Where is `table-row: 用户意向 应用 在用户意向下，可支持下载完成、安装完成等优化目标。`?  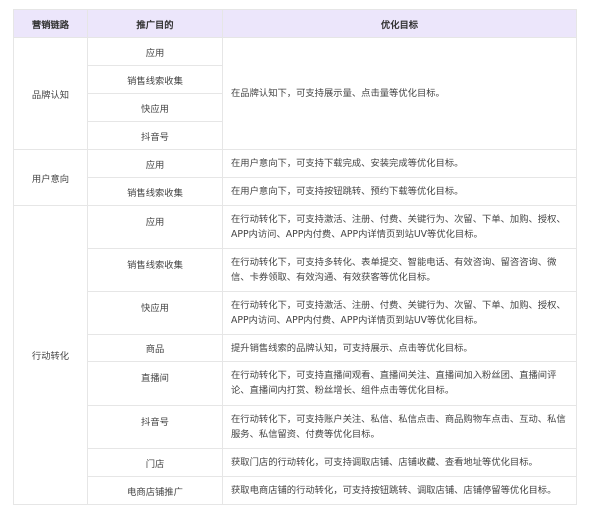 table-row: 用户意向 应用 在用户意向下，可支持下载完成、安装完成等优化目标。 is located at coordinates (295, 177).